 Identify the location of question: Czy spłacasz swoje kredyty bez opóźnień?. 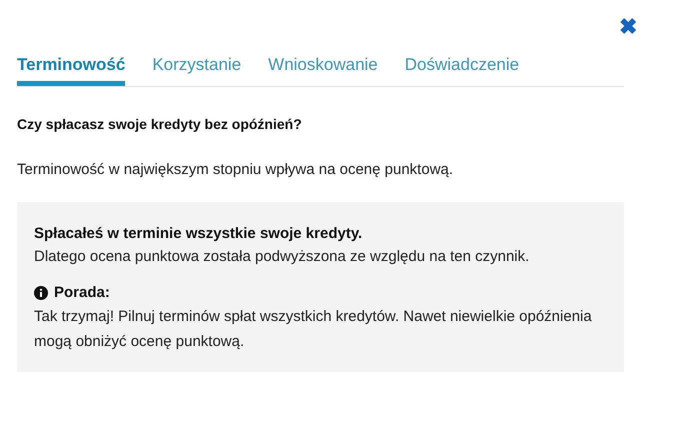
(160, 124).